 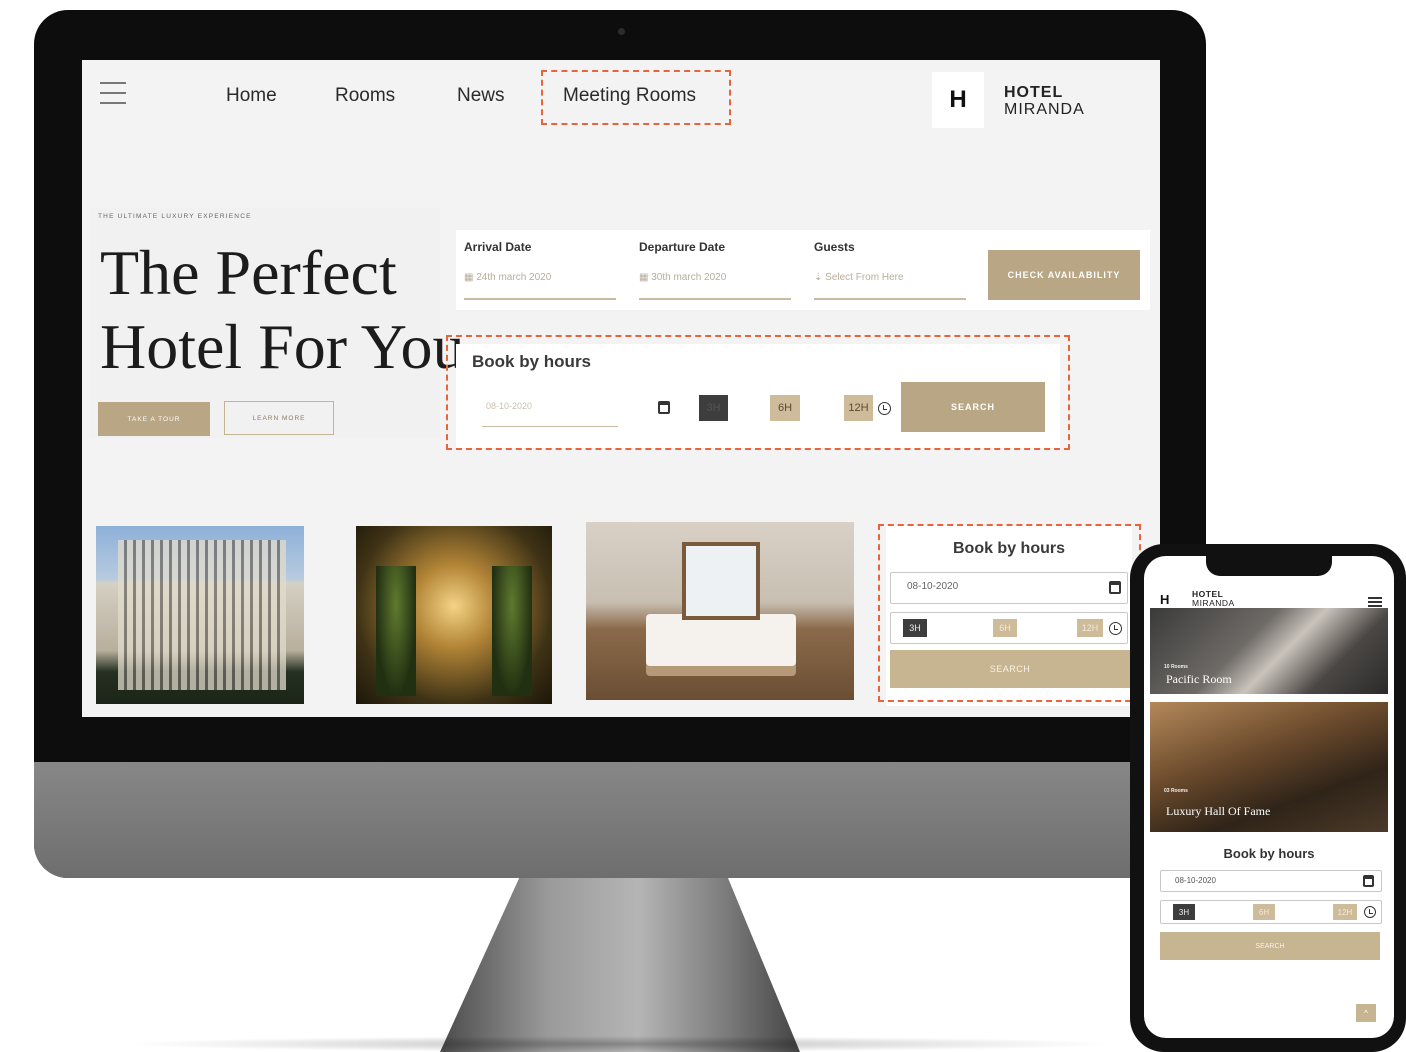 I want to click on departure-underline, so click(x=715, y=299).